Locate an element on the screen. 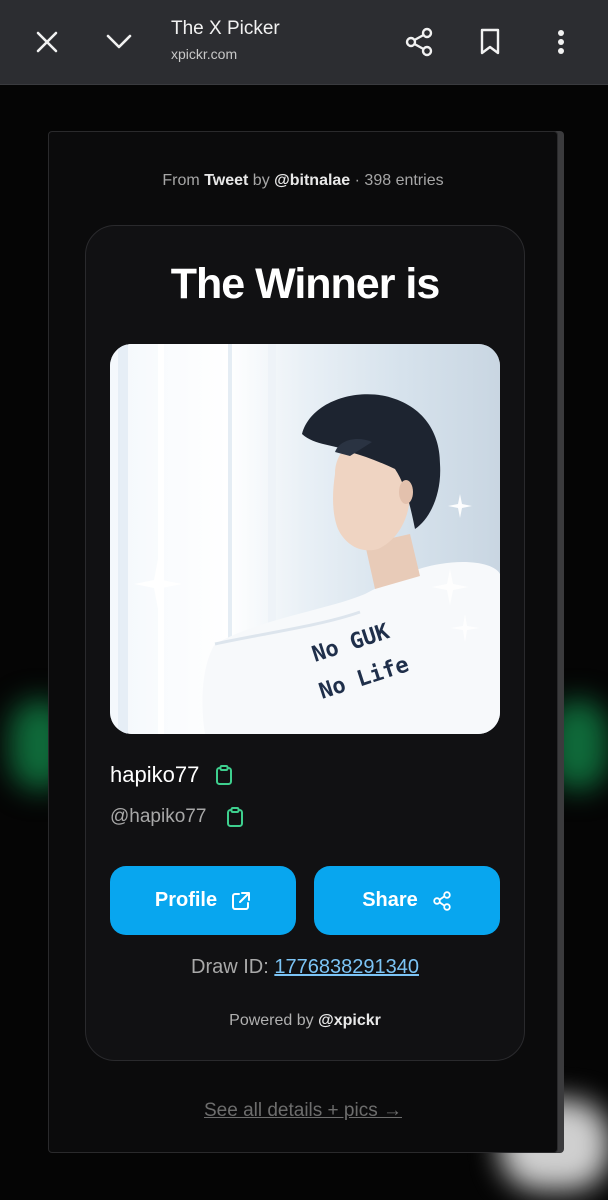 This screenshot has height=1200, width=608. more-options-button is located at coordinates (561, 42).